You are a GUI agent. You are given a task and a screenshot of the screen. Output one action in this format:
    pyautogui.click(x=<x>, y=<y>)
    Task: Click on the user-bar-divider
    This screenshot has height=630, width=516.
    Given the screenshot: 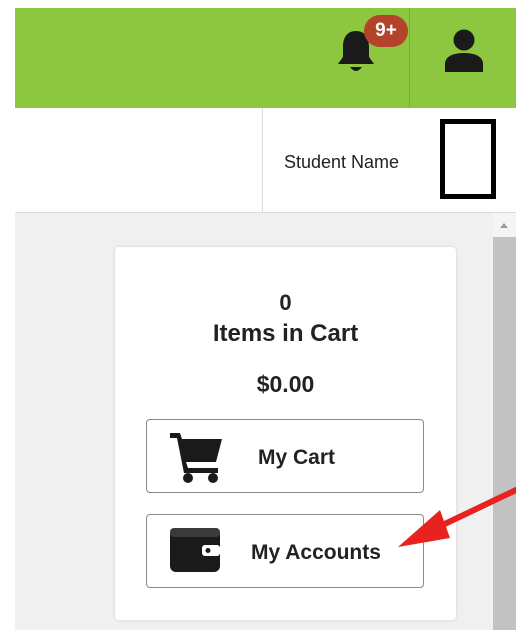 What is the action you would take?
    pyautogui.click(x=262, y=160)
    